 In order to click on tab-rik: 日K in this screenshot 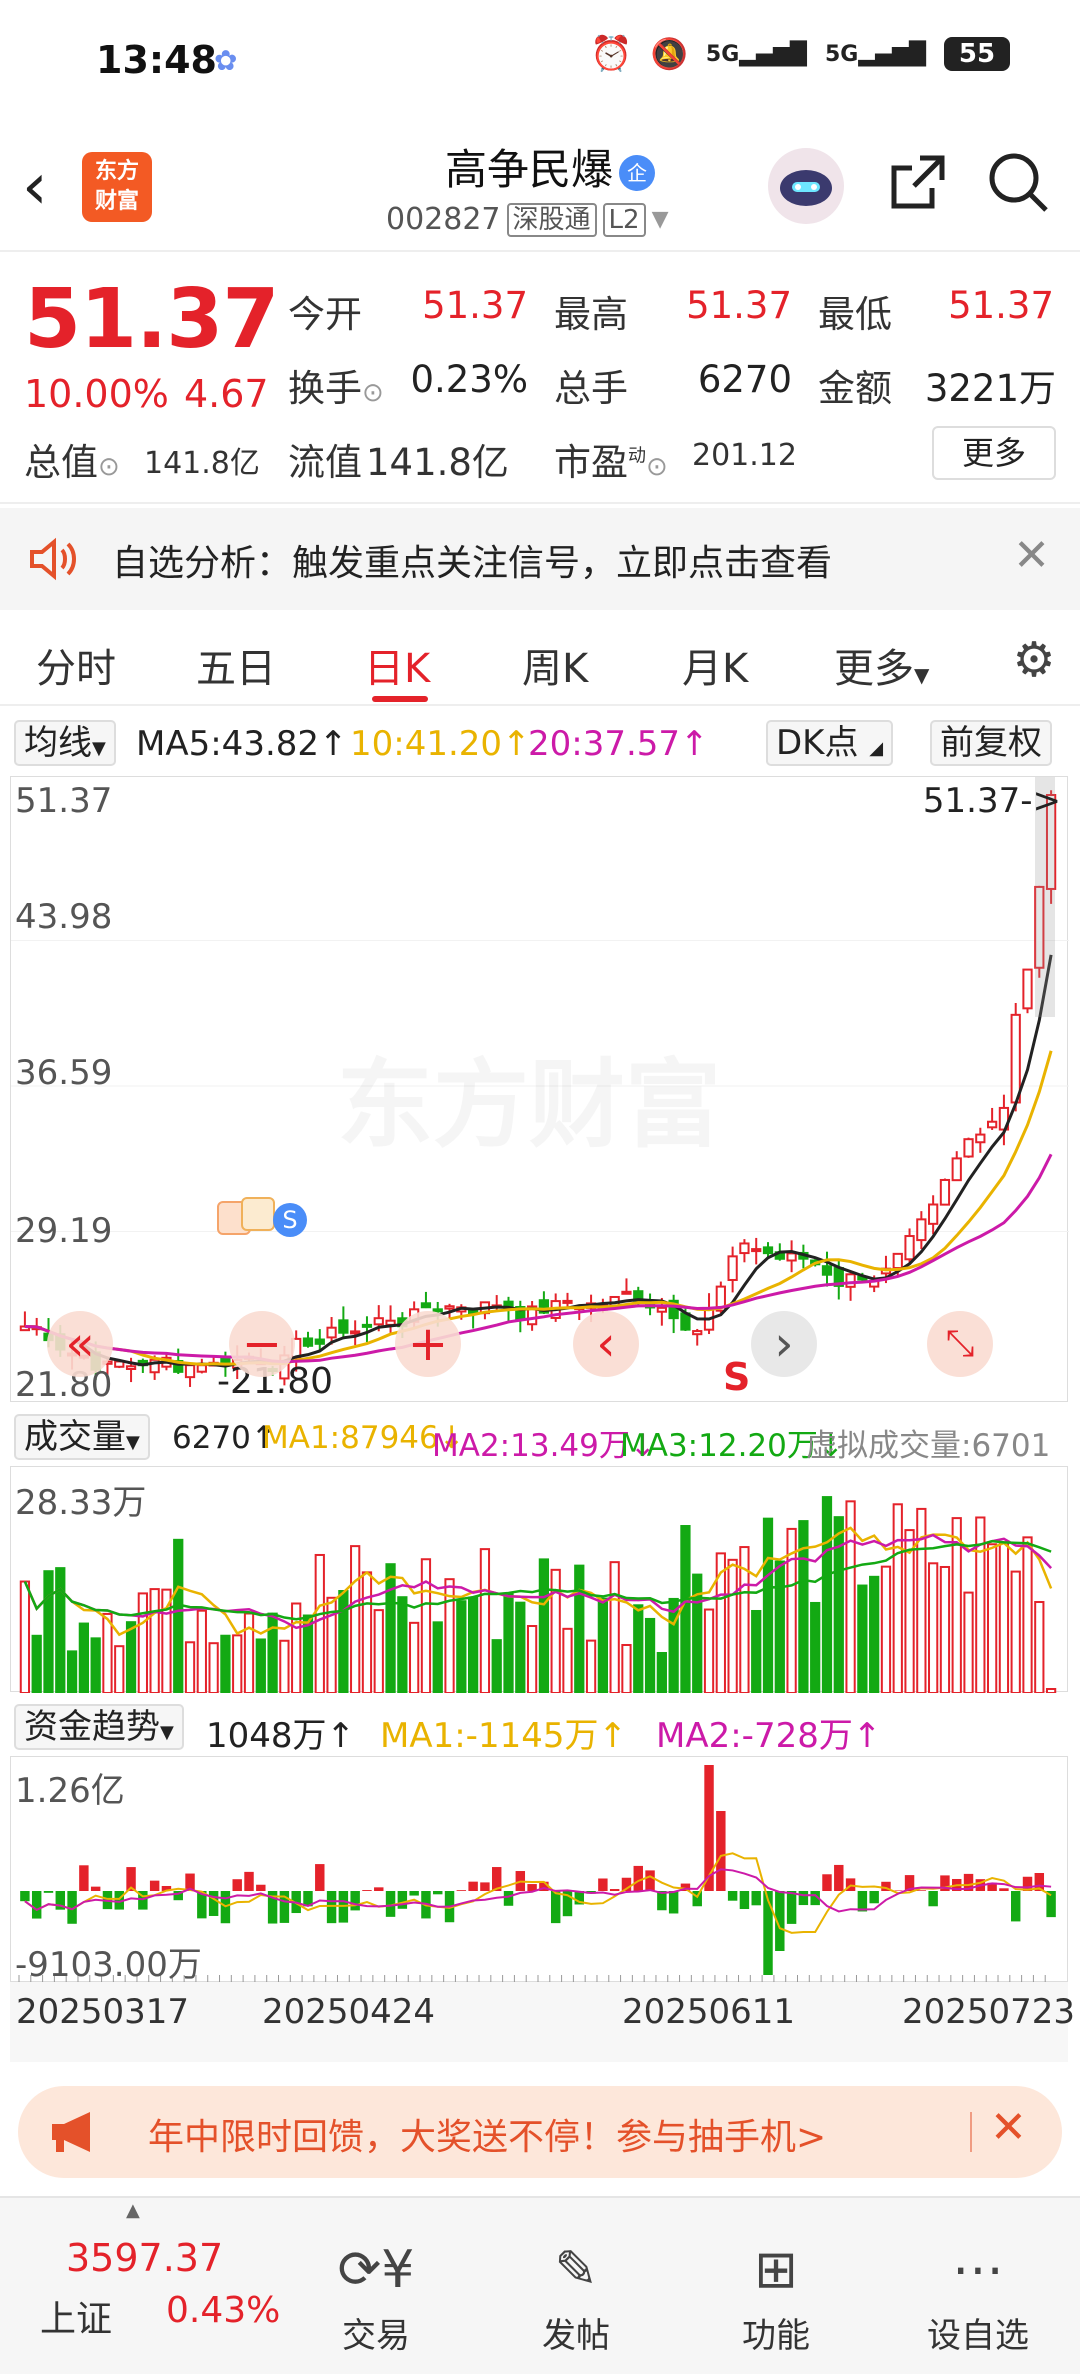, I will do `click(397, 665)`.